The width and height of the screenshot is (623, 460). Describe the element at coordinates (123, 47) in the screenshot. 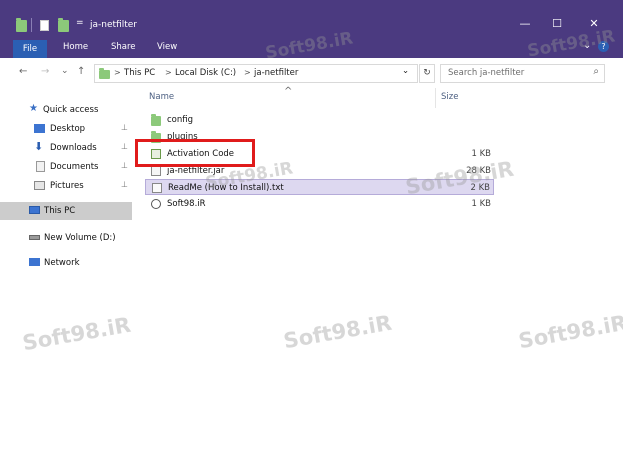

I see `tab-share: Share` at that location.